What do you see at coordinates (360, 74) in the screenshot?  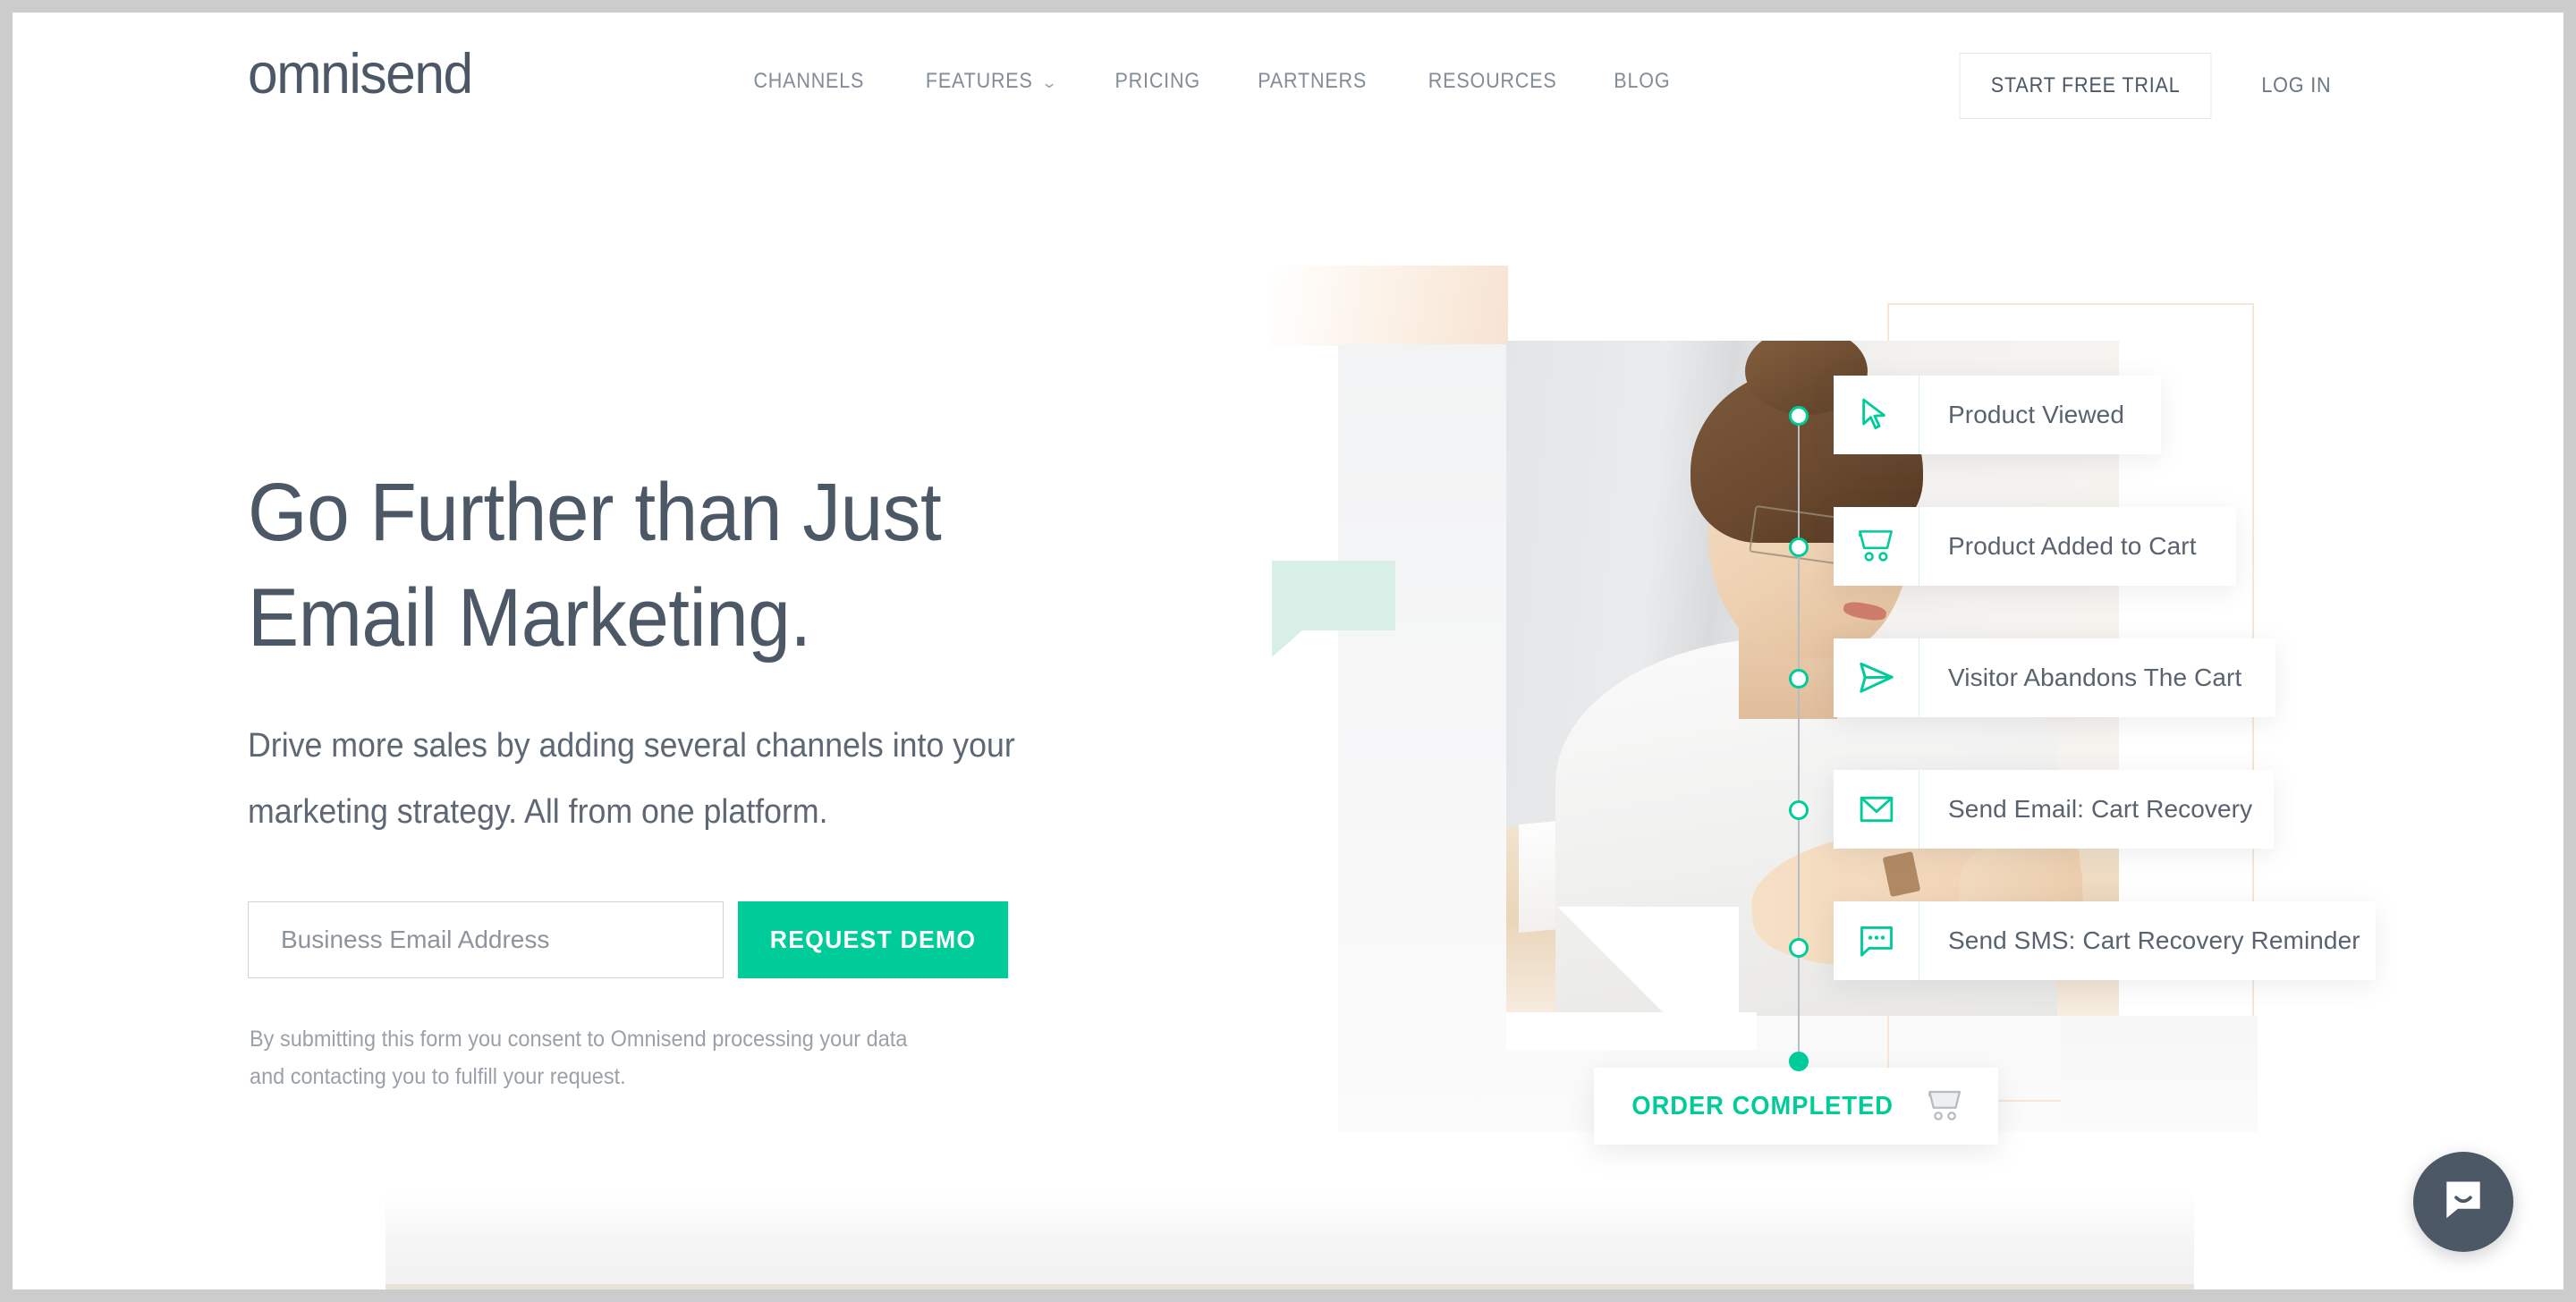 I see `omnisend-logo: omnisend` at bounding box center [360, 74].